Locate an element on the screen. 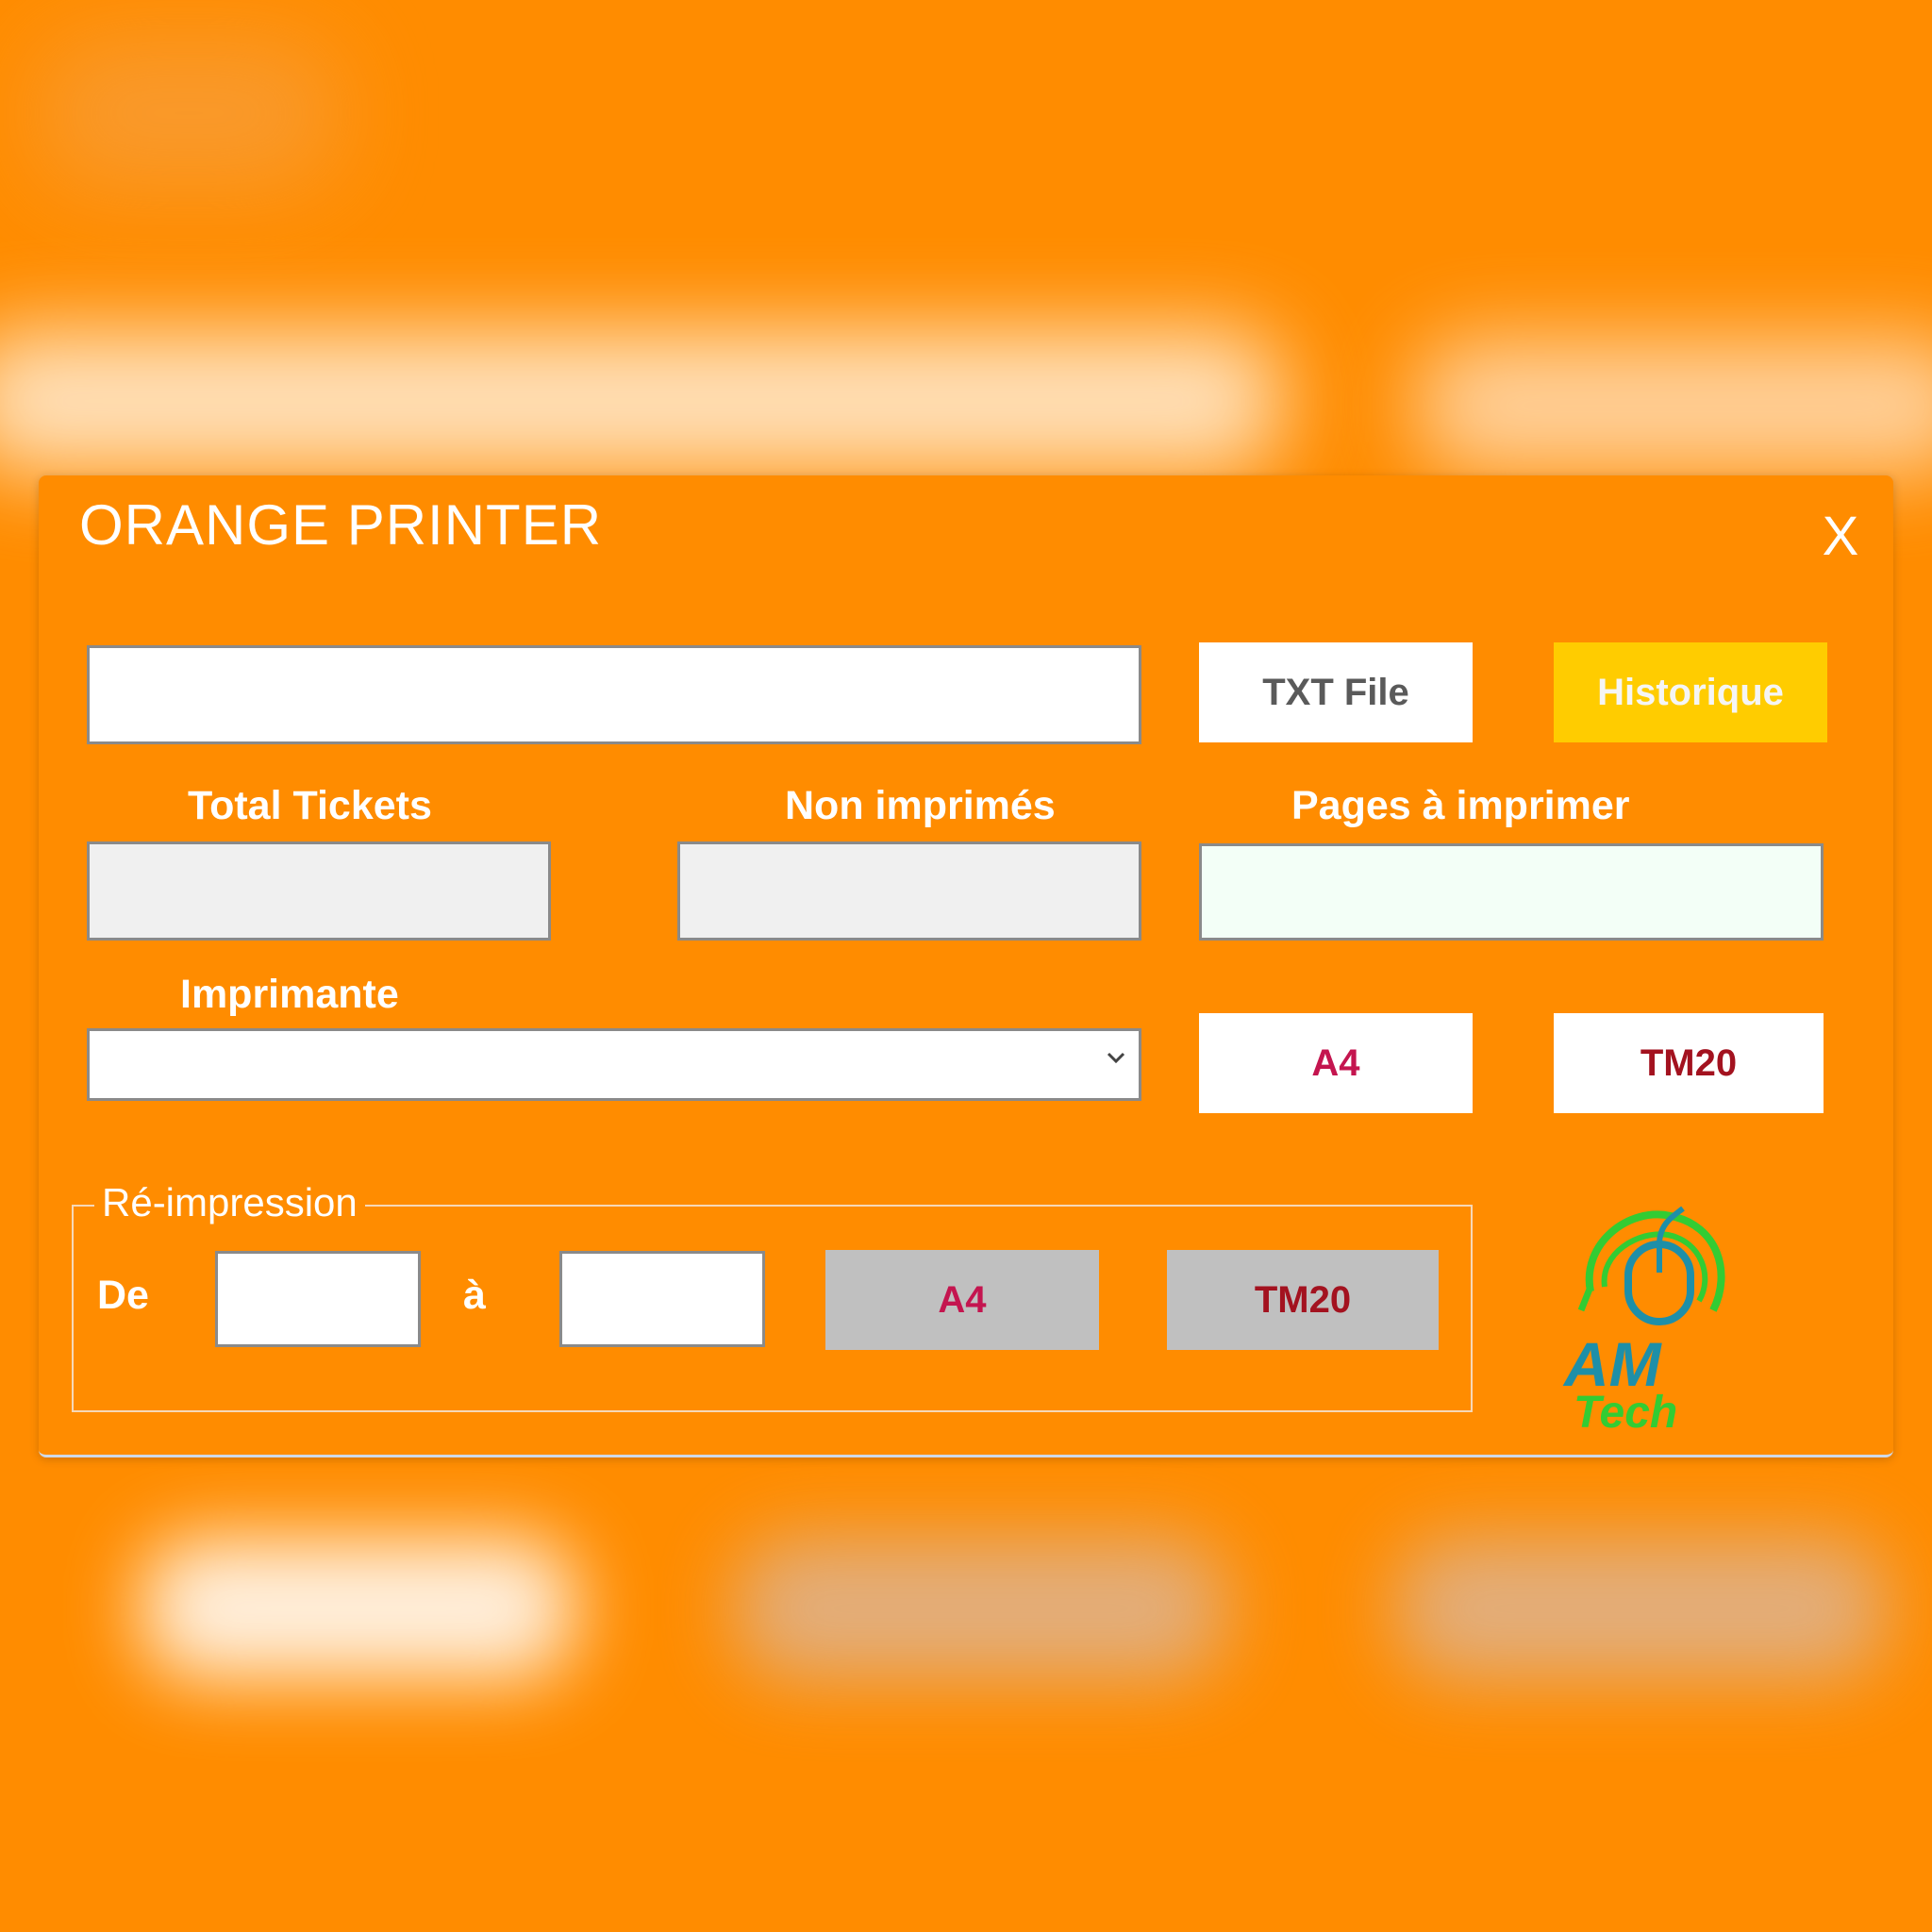 This screenshot has height=1932, width=1932. txt-file-button: TXT File is located at coordinates (1336, 692).